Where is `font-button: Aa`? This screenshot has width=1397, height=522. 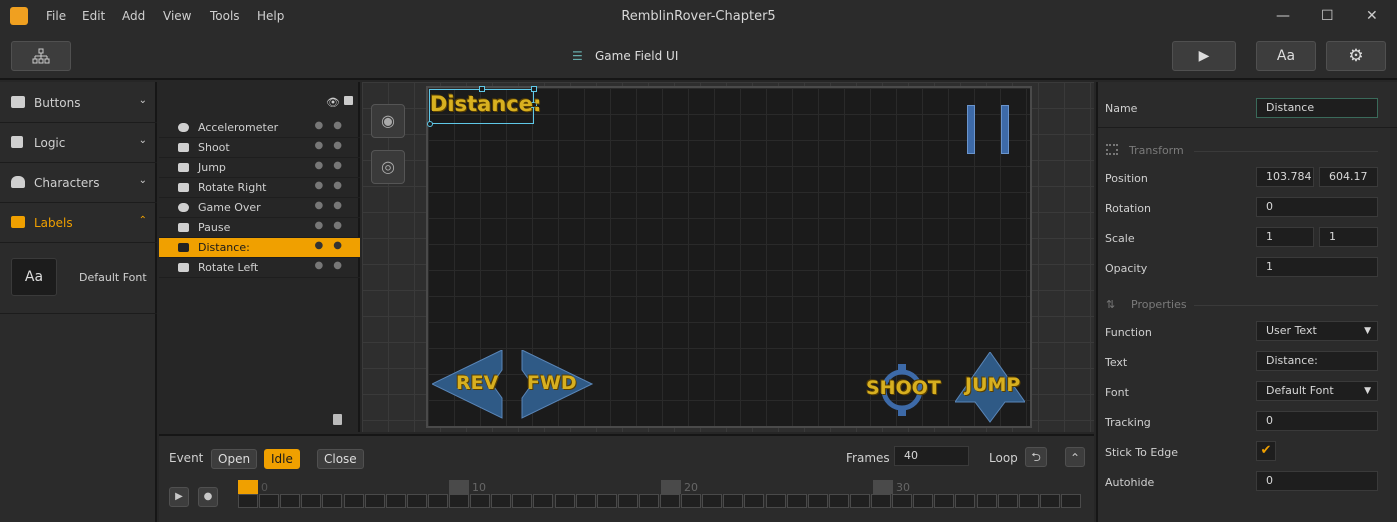
font-button: Aa is located at coordinates (1286, 56).